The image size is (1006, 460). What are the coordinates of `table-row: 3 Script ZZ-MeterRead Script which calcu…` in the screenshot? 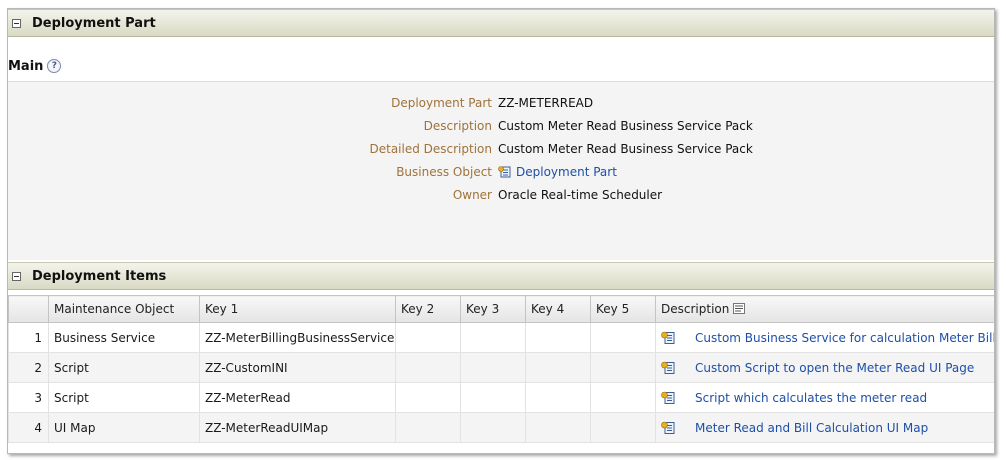 It's located at (501, 397).